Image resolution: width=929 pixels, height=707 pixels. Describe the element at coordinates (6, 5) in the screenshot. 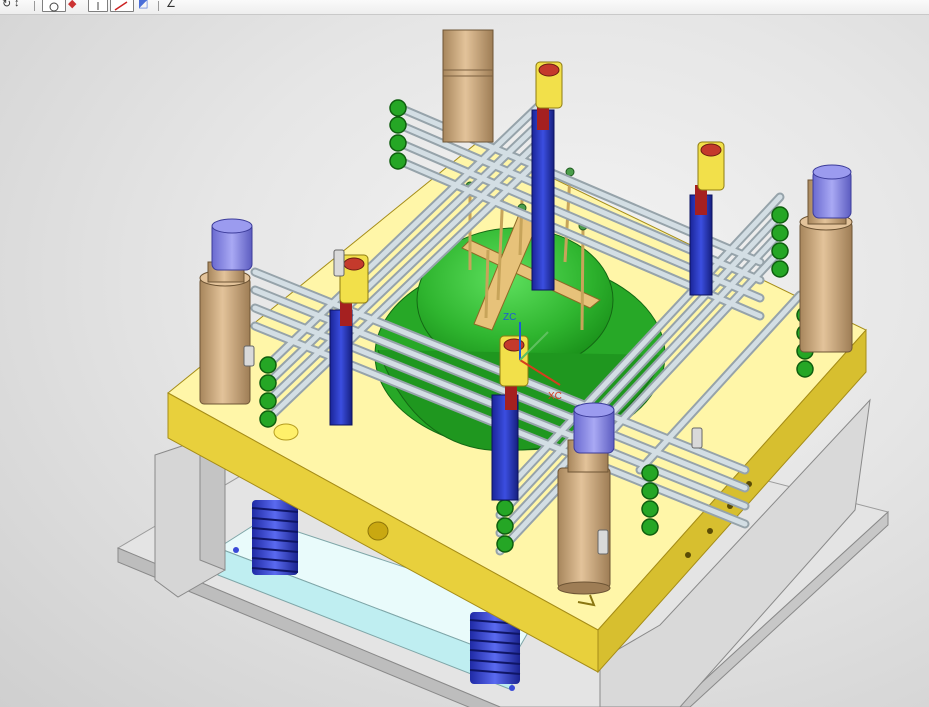

I see `rotate-view-icon: ↻` at that location.